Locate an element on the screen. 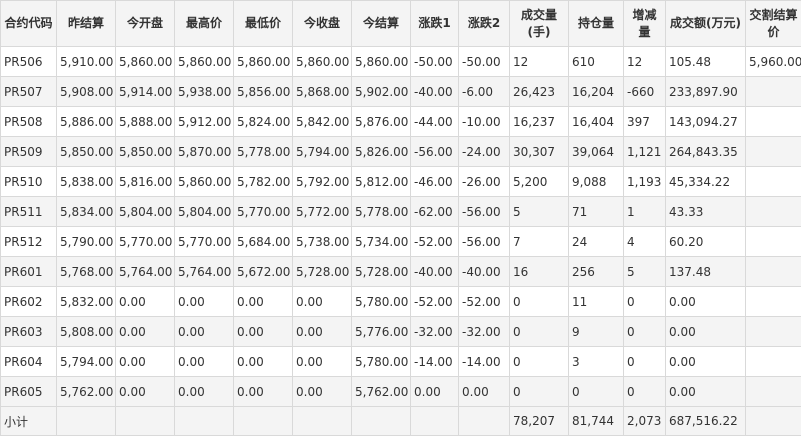  table-cell: 26,423 is located at coordinates (539, 91).